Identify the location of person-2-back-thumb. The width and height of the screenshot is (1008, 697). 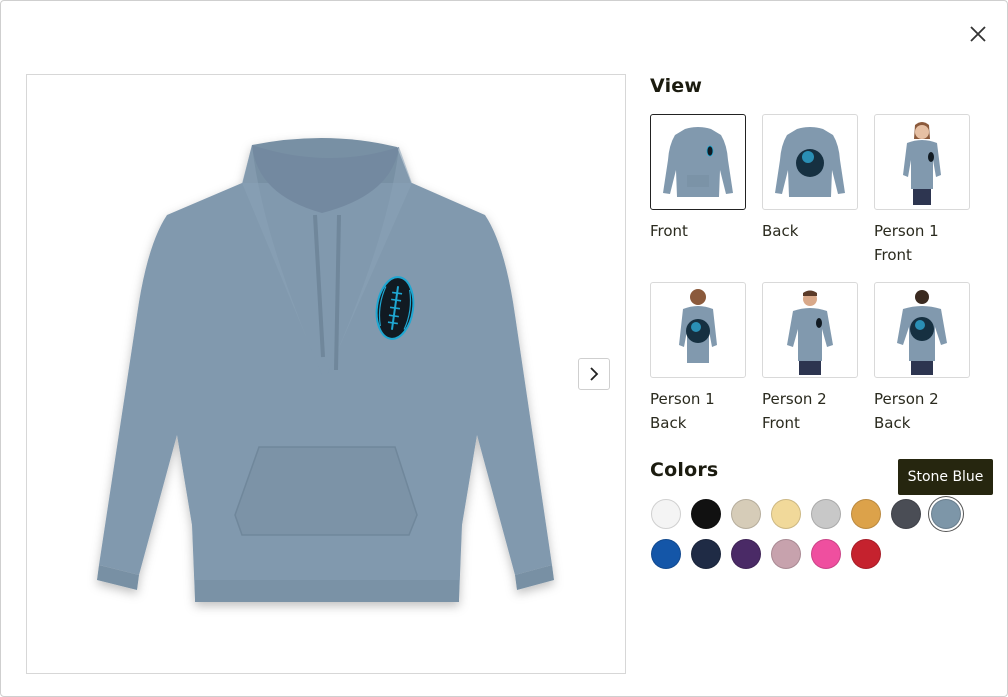
(922, 332).